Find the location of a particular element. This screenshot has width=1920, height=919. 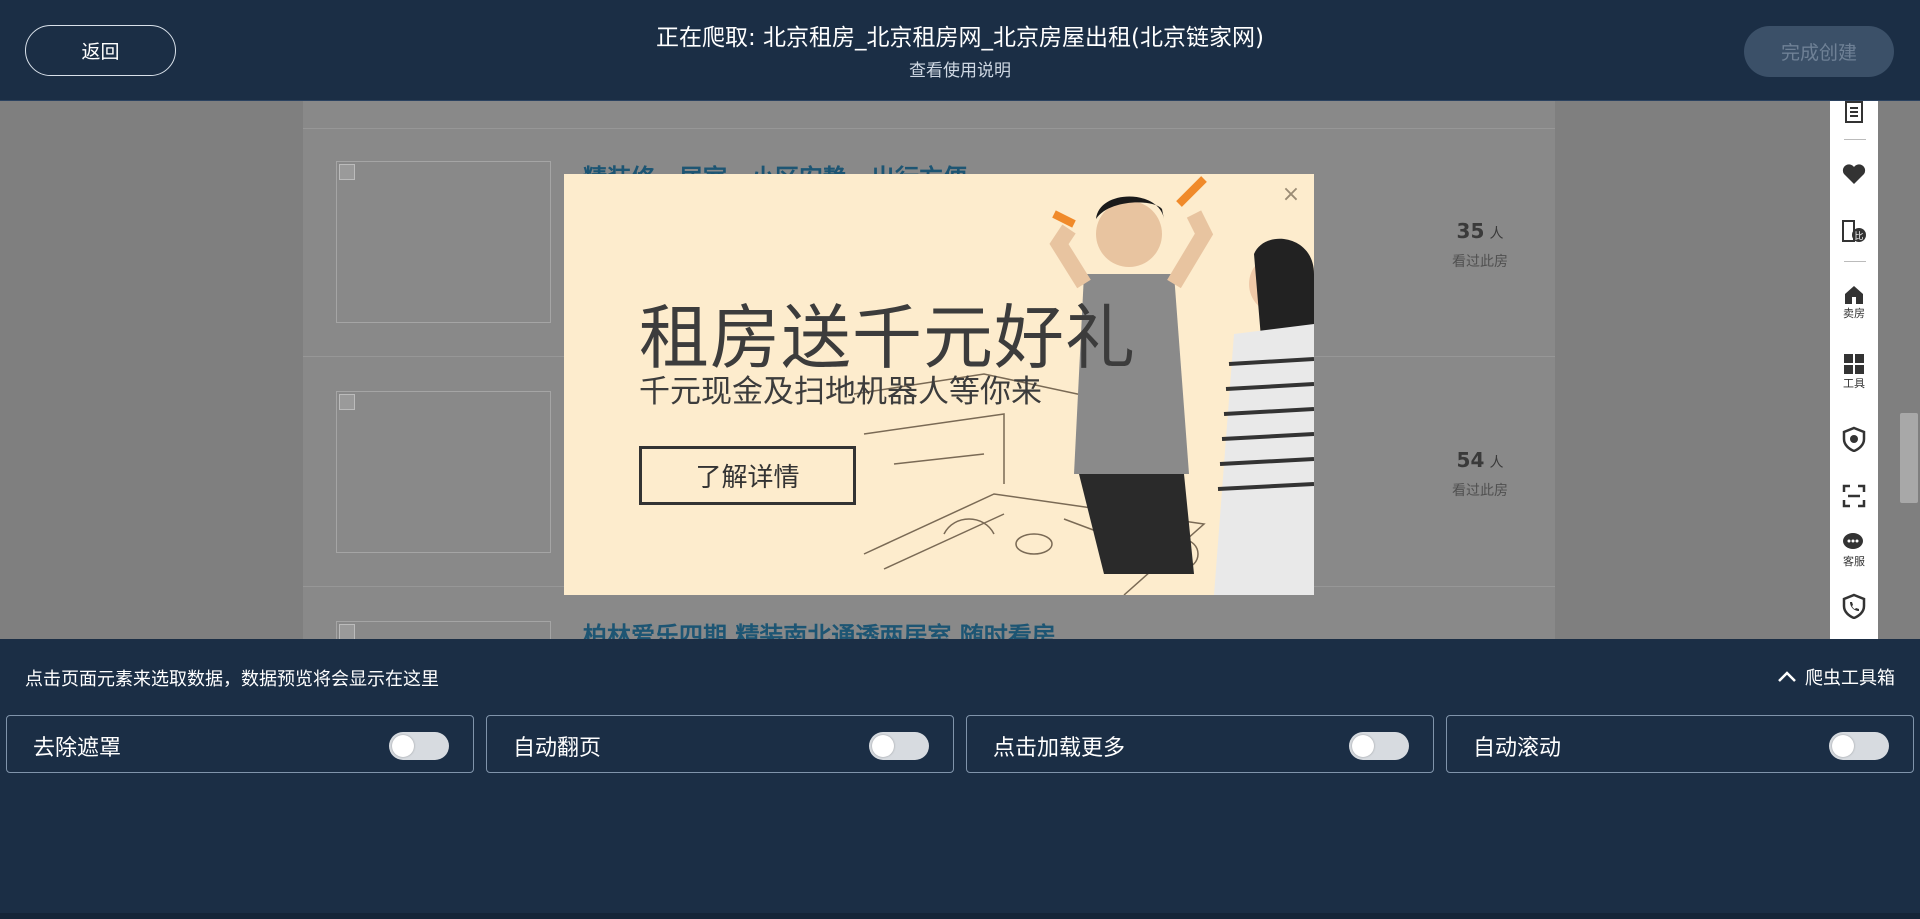

heart-icon is located at coordinates (1854, 174).